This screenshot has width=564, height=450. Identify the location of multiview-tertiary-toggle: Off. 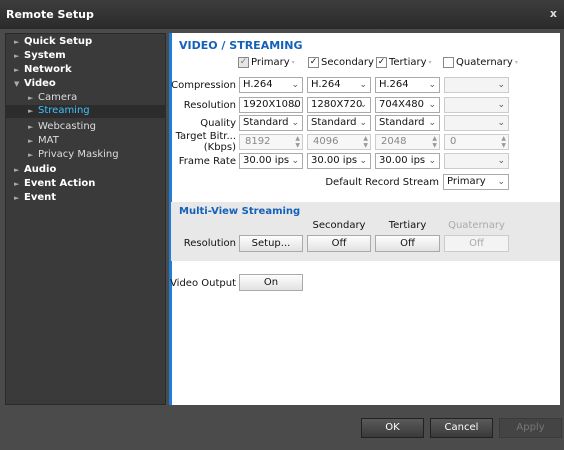
(407, 243).